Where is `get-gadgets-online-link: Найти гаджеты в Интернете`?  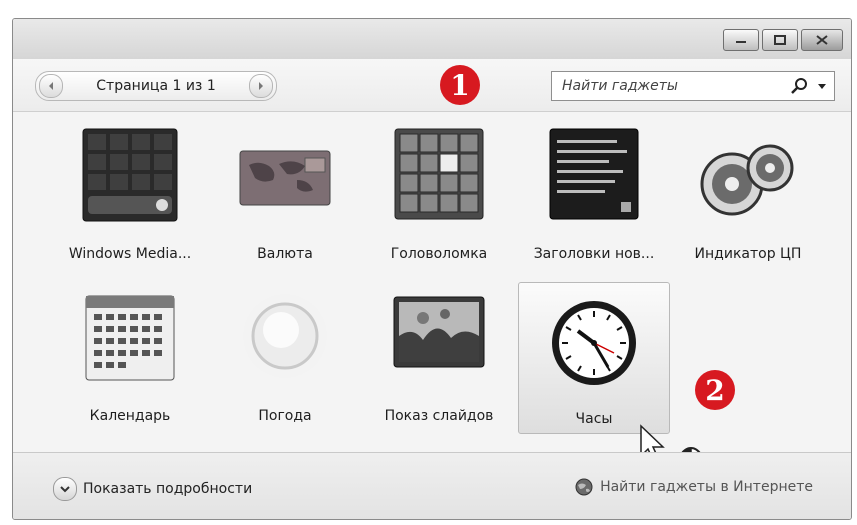
get-gadgets-online-link: Найти гаджеты в Интернете is located at coordinates (693, 487).